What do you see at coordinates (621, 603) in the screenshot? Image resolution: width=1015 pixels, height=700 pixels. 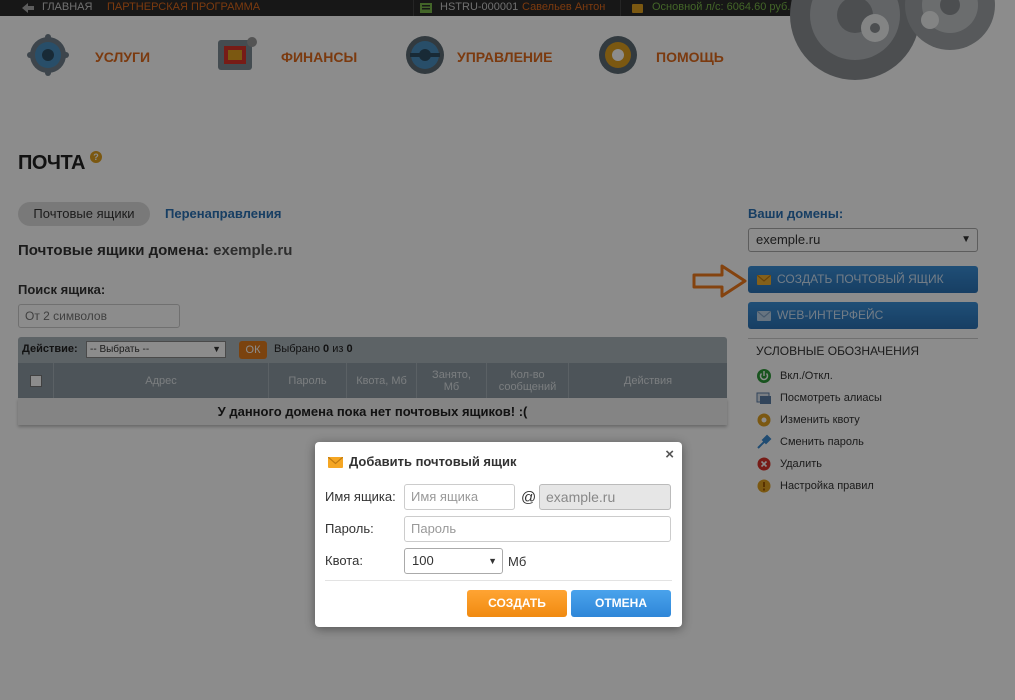 I see `cancel-button: ОТМЕНА` at bounding box center [621, 603].